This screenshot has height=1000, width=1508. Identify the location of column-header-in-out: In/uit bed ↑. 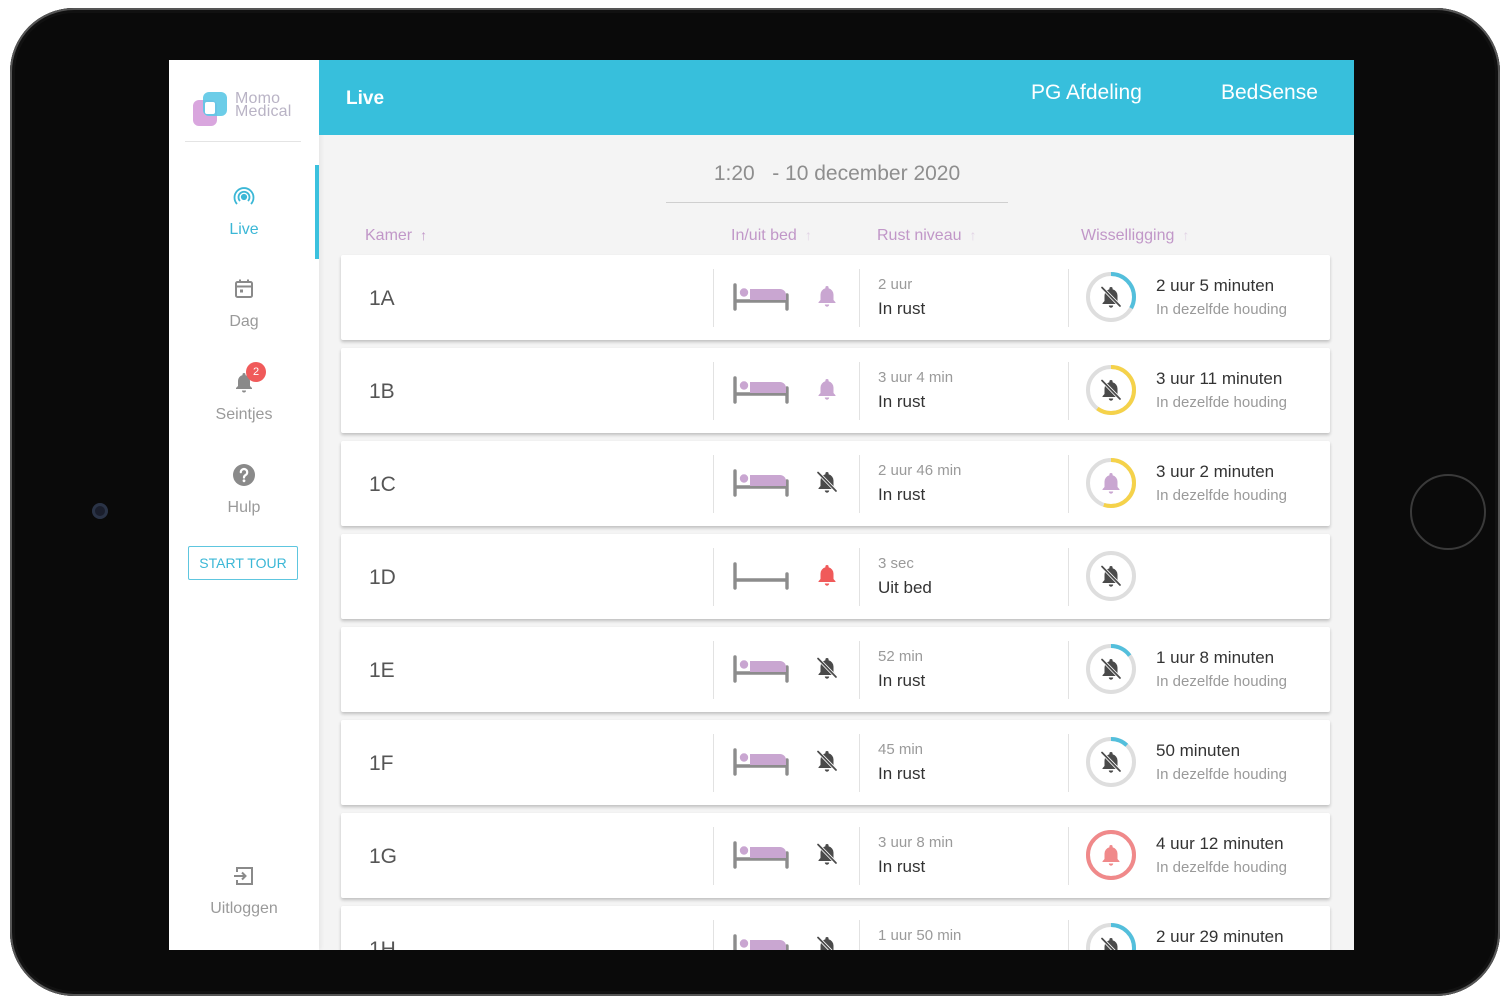
(771, 236).